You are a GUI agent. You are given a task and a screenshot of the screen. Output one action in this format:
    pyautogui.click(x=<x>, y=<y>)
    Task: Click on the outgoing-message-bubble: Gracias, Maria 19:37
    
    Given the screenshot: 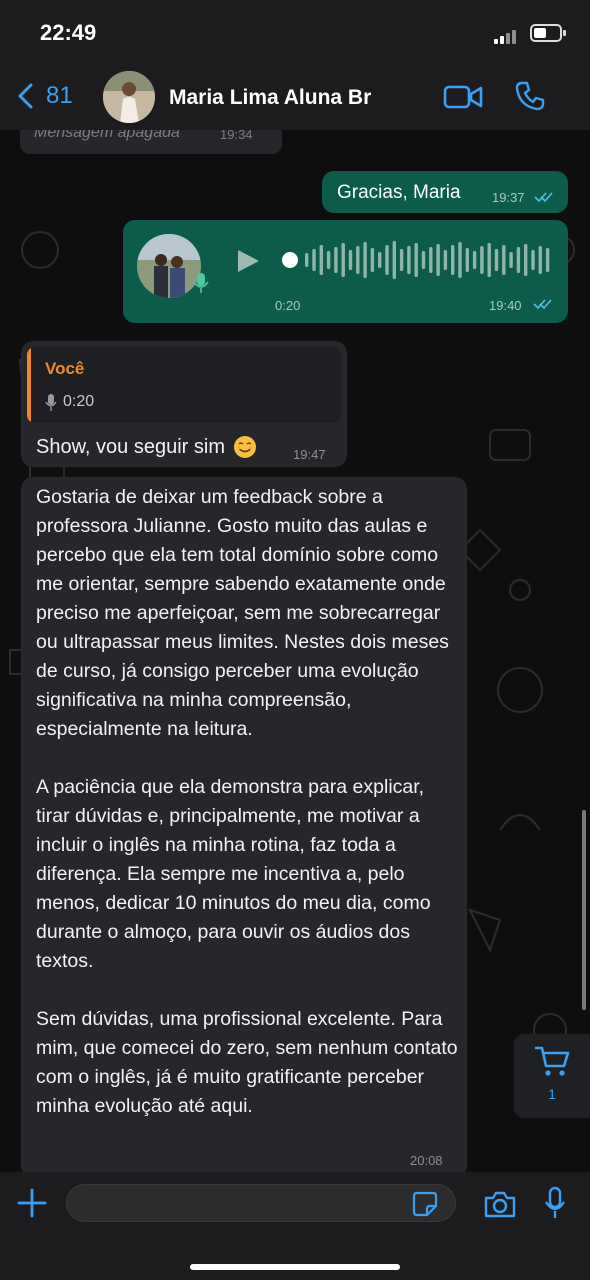 What is the action you would take?
    pyautogui.click(x=445, y=192)
    